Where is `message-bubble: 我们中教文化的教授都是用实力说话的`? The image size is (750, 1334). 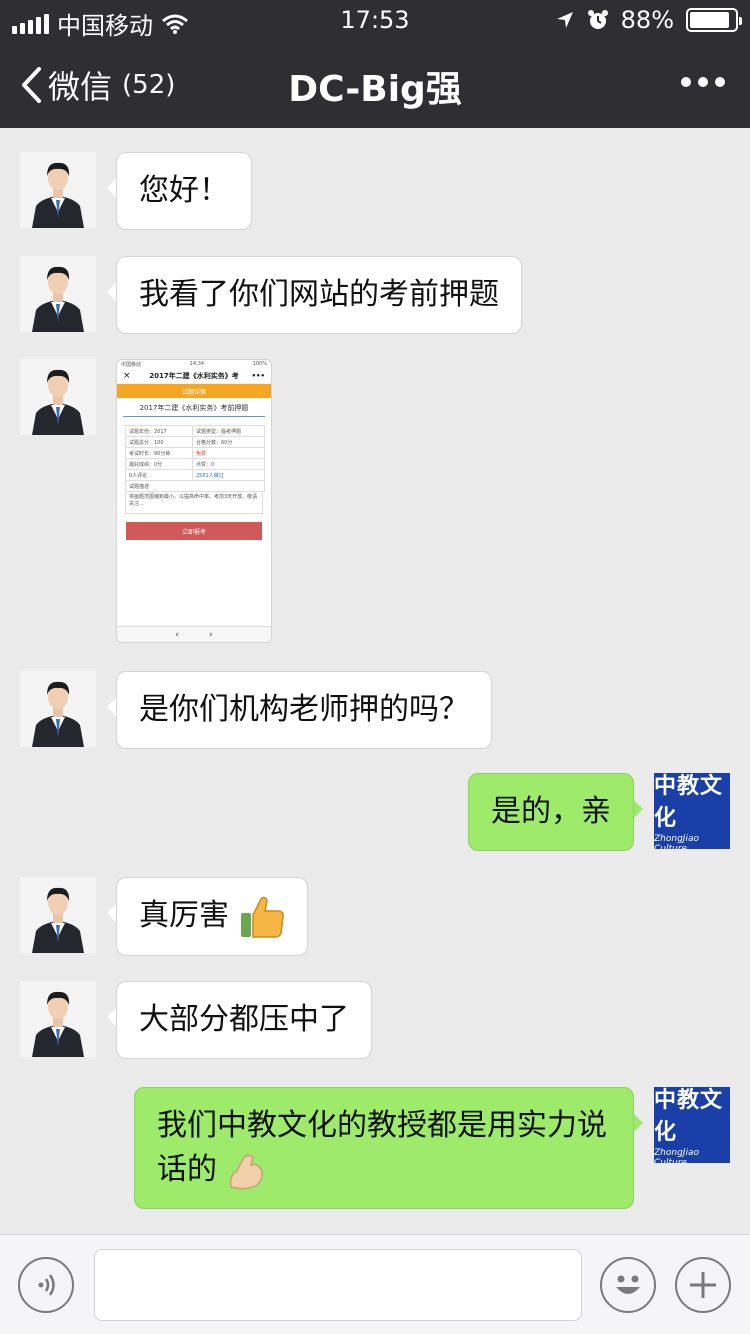 message-bubble: 我们中教文化的教授都是用实力说话的 is located at coordinates (388, 1148).